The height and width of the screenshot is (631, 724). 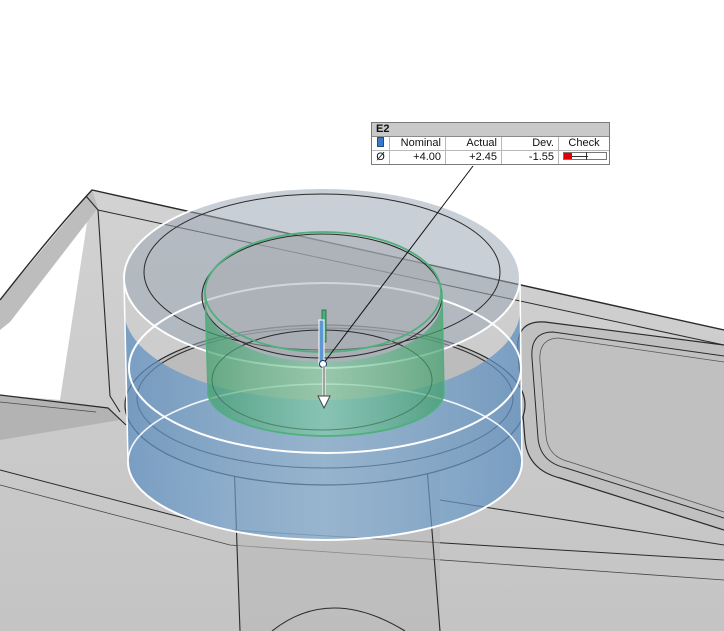 I want to click on check-fill, so click(x=568, y=156).